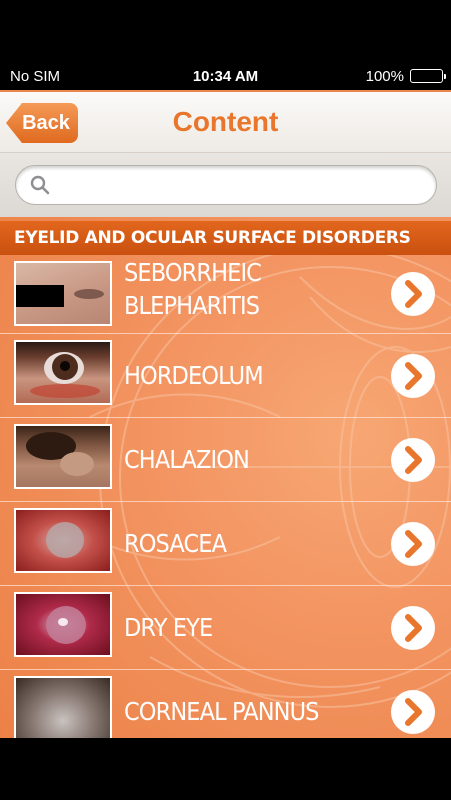  I want to click on item-label: ROSACEA, so click(175, 543).